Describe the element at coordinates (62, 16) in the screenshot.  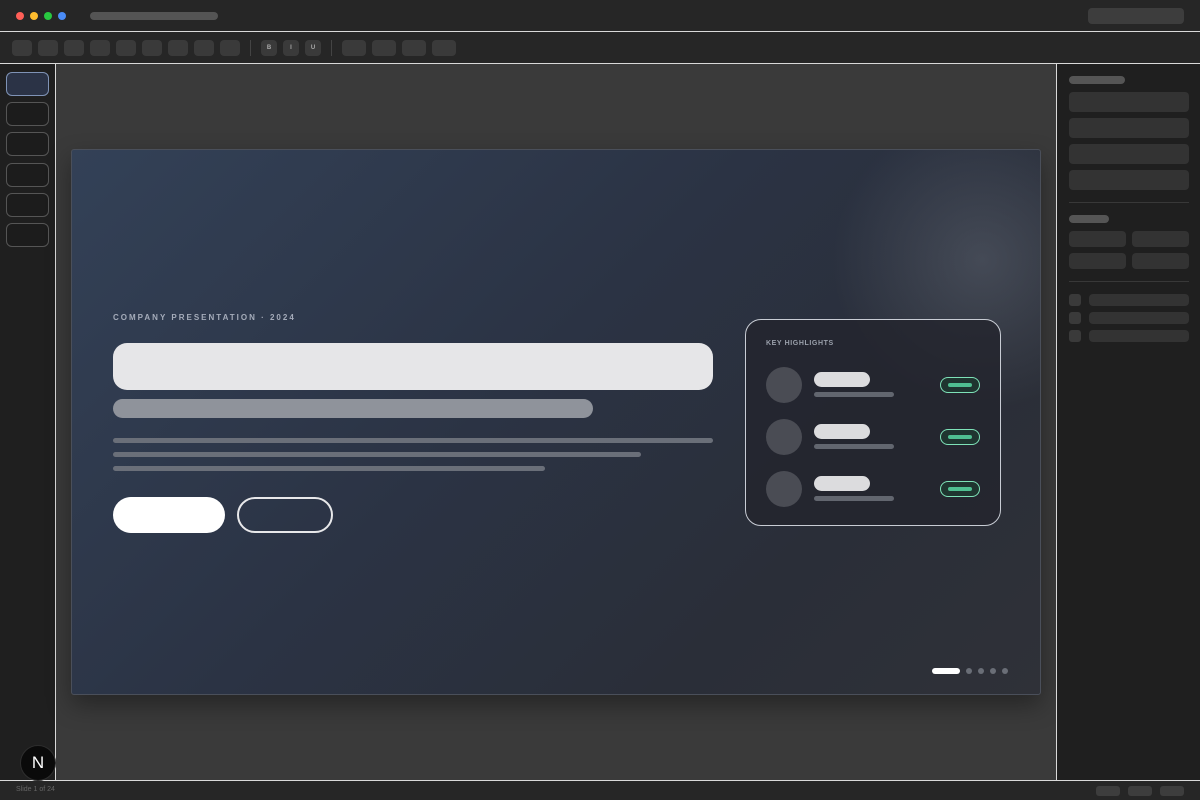
I see `window-extra-button` at that location.